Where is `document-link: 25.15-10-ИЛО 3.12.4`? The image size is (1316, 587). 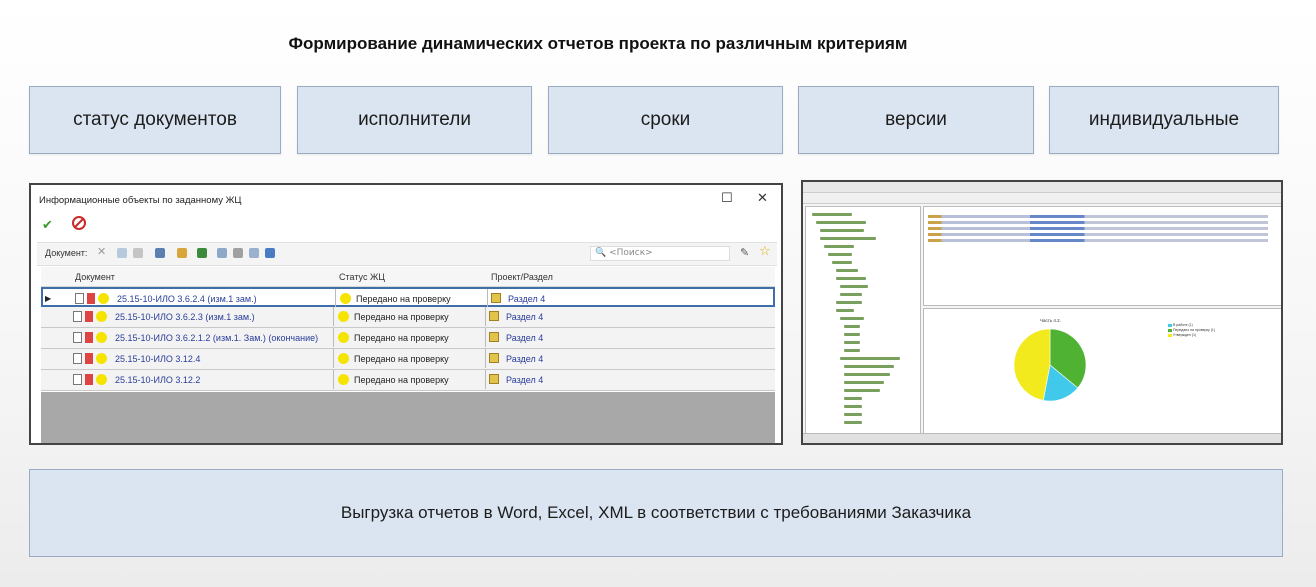
document-link: 25.15-10-ИЛО 3.12.4 is located at coordinates (157, 359).